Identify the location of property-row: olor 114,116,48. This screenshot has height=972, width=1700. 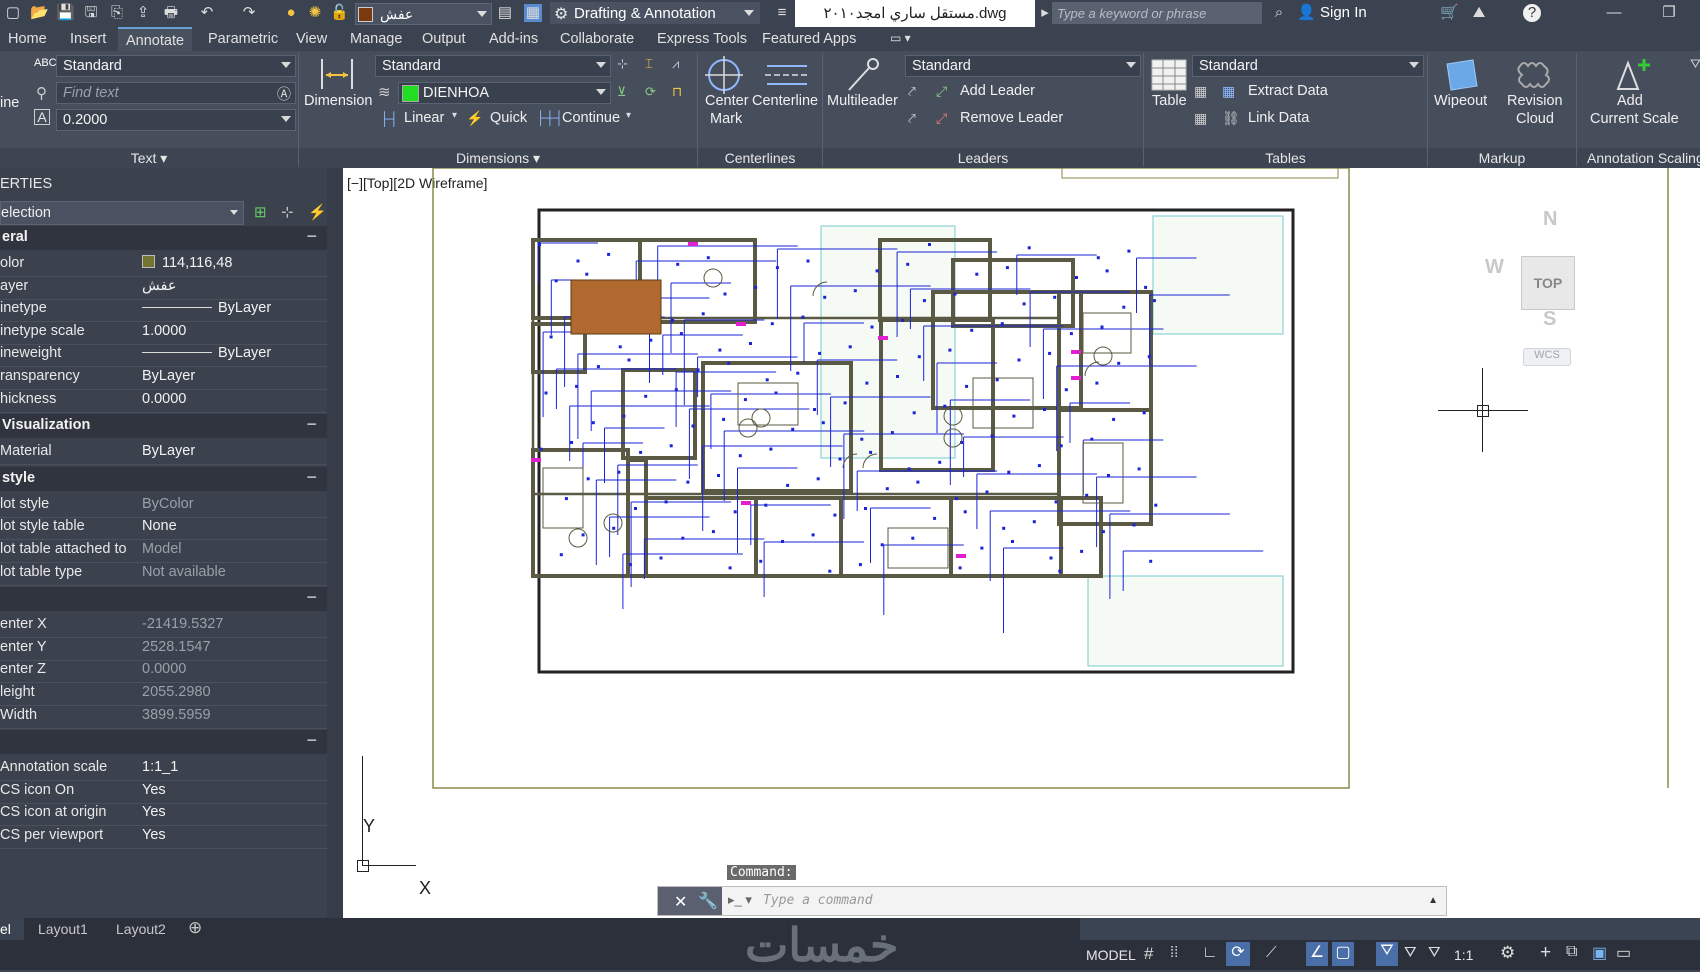
(163, 264).